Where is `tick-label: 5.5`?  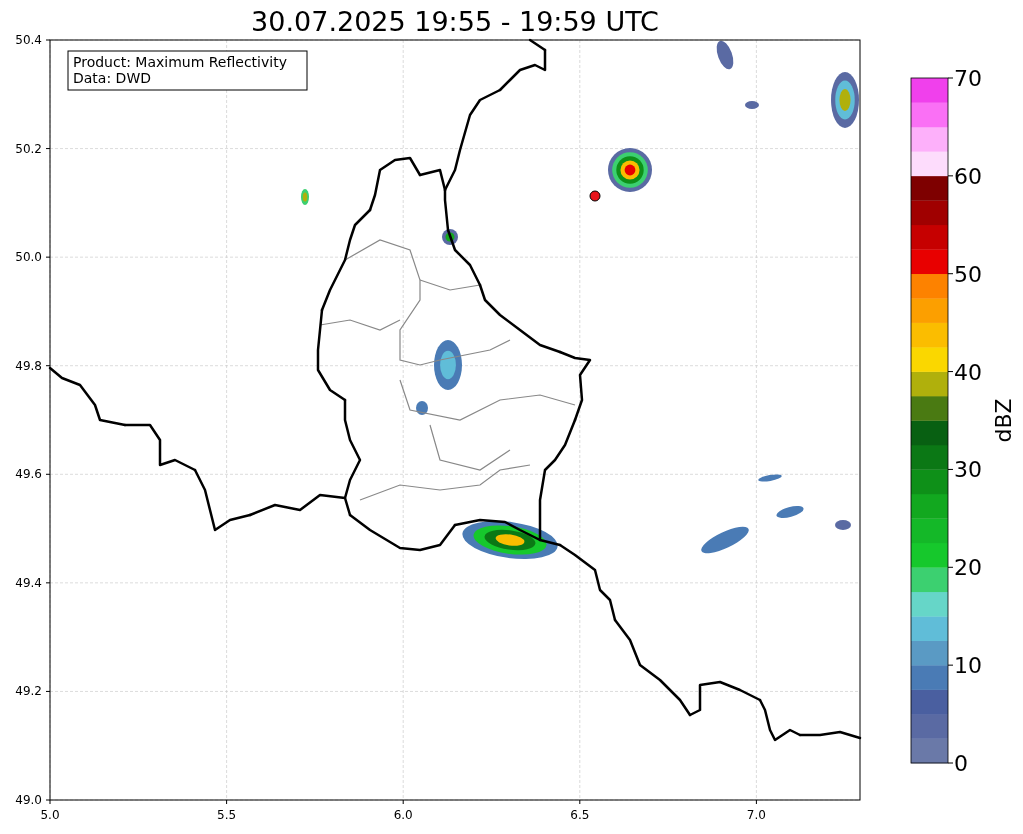
tick-label: 5.5 is located at coordinates (227, 815).